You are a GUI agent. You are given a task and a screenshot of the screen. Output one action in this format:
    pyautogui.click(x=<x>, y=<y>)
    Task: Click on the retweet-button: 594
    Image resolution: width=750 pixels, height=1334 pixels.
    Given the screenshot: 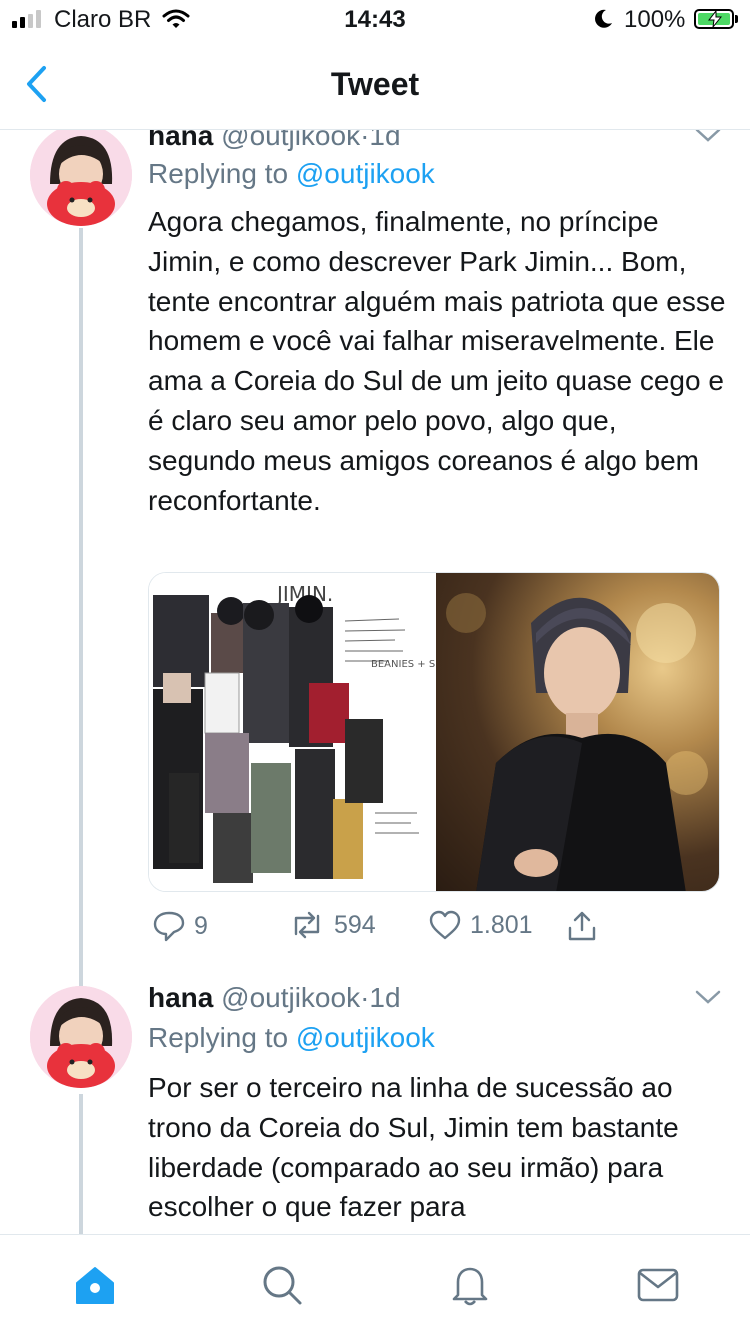 What is the action you would take?
    pyautogui.click(x=332, y=925)
    